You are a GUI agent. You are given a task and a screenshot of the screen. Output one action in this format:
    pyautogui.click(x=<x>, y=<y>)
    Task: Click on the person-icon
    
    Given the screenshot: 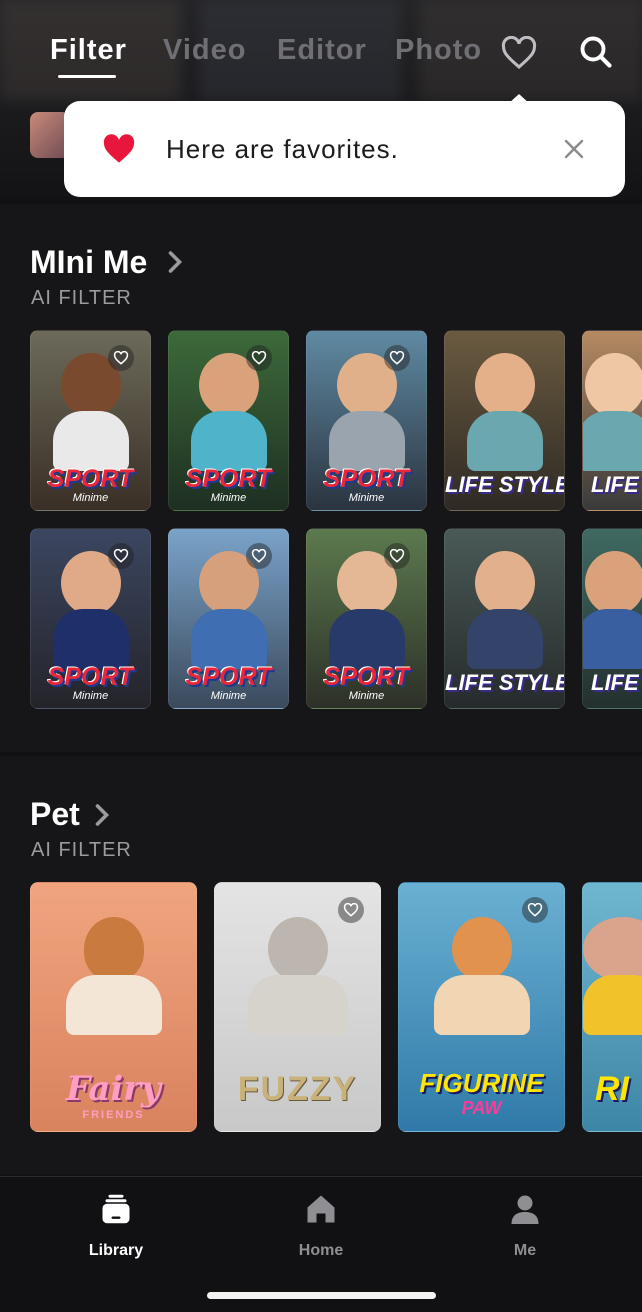 What is the action you would take?
    pyautogui.click(x=525, y=1209)
    